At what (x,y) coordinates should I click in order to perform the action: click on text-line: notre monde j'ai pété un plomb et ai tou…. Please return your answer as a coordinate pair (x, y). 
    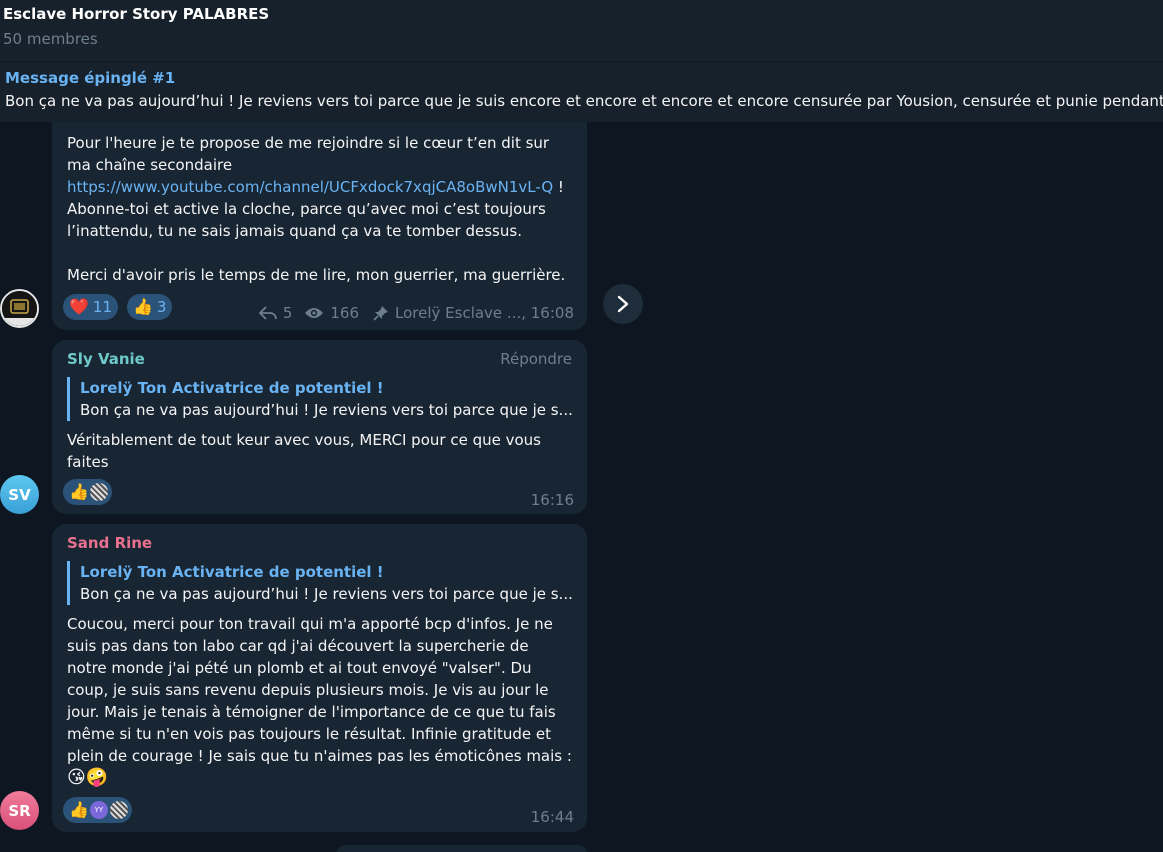
    Looking at the image, I should click on (299, 668).